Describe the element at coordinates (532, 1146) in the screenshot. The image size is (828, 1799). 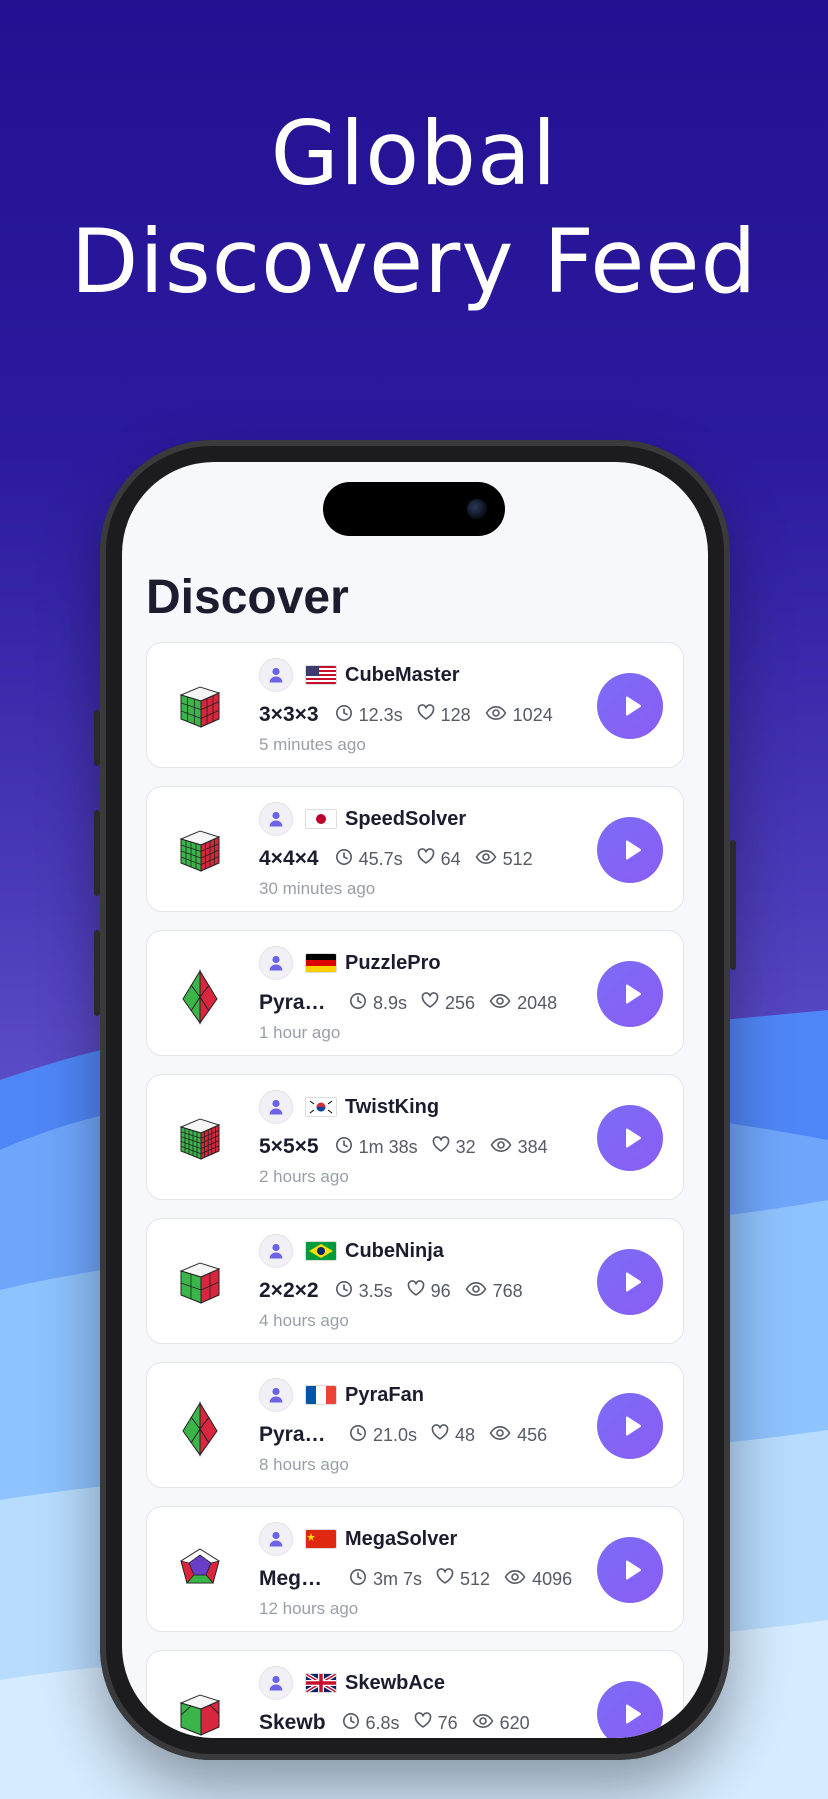
I see `views-count: 384` at that location.